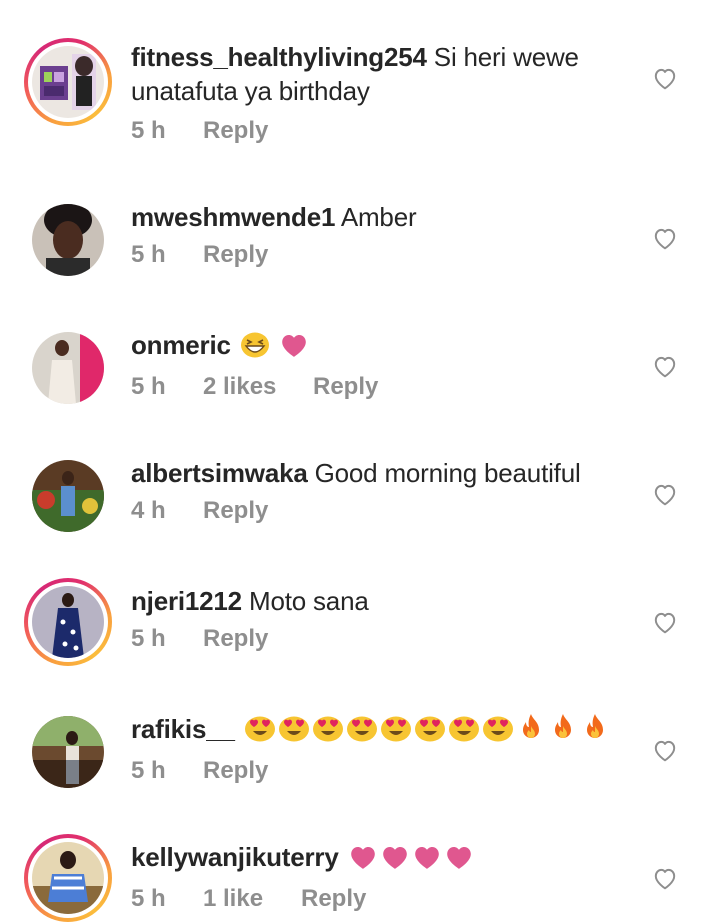 This screenshot has height=922, width=720. I want to click on comment-body: Good morning beautiful, so click(447, 473).